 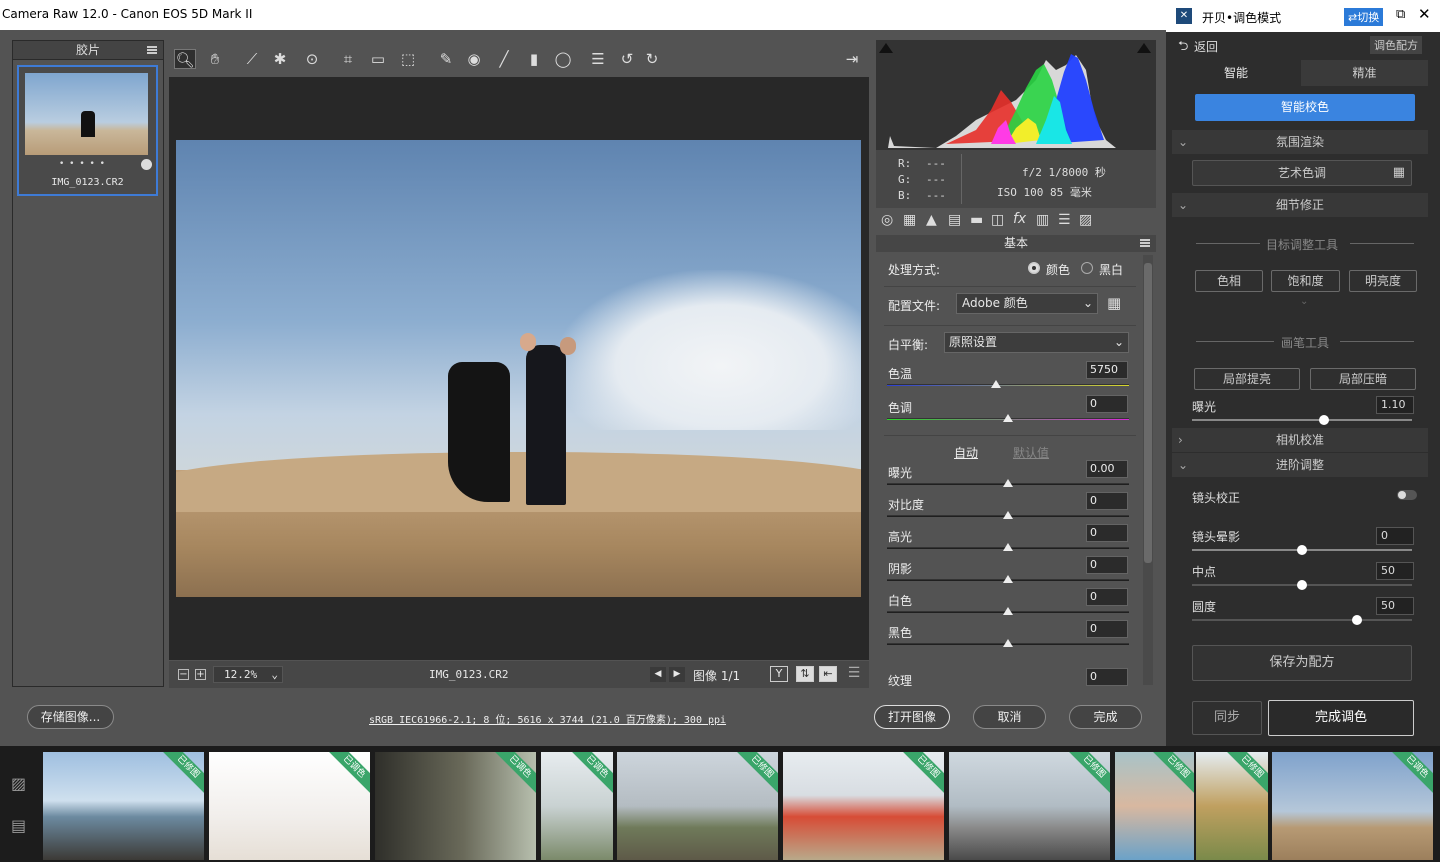 I want to click on list-icon: ▤, so click(x=18, y=825).